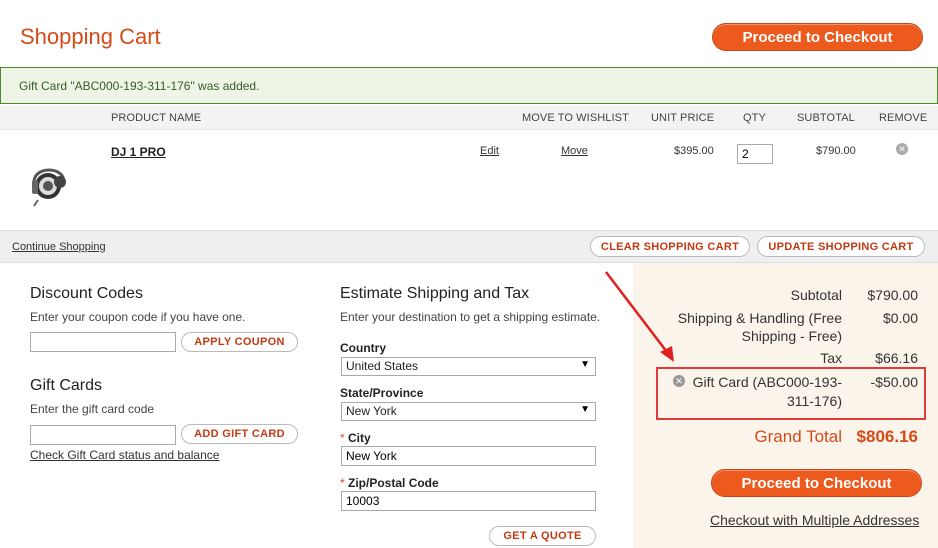 This screenshot has height=548, width=938. What do you see at coordinates (639, 316) in the screenshot?
I see `annotation-arrow-icon` at bounding box center [639, 316].